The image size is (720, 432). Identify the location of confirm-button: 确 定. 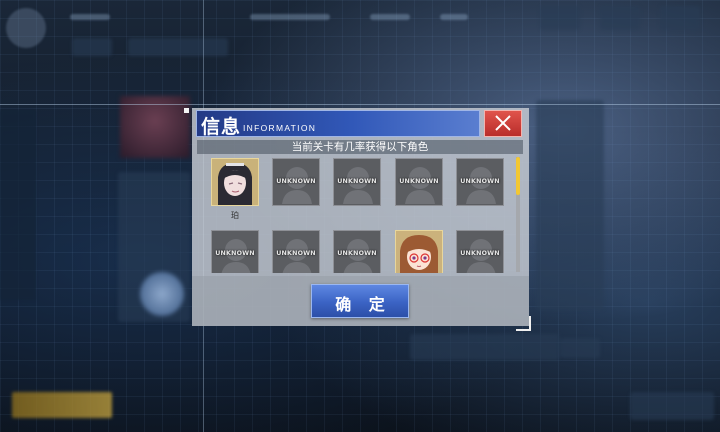
(360, 301).